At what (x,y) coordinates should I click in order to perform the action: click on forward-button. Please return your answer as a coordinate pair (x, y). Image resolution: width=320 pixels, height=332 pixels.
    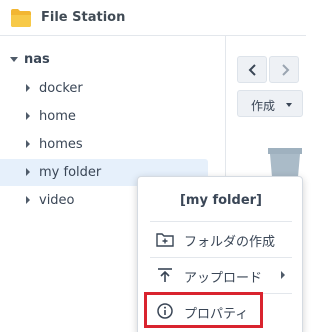
    Looking at the image, I should click on (284, 69).